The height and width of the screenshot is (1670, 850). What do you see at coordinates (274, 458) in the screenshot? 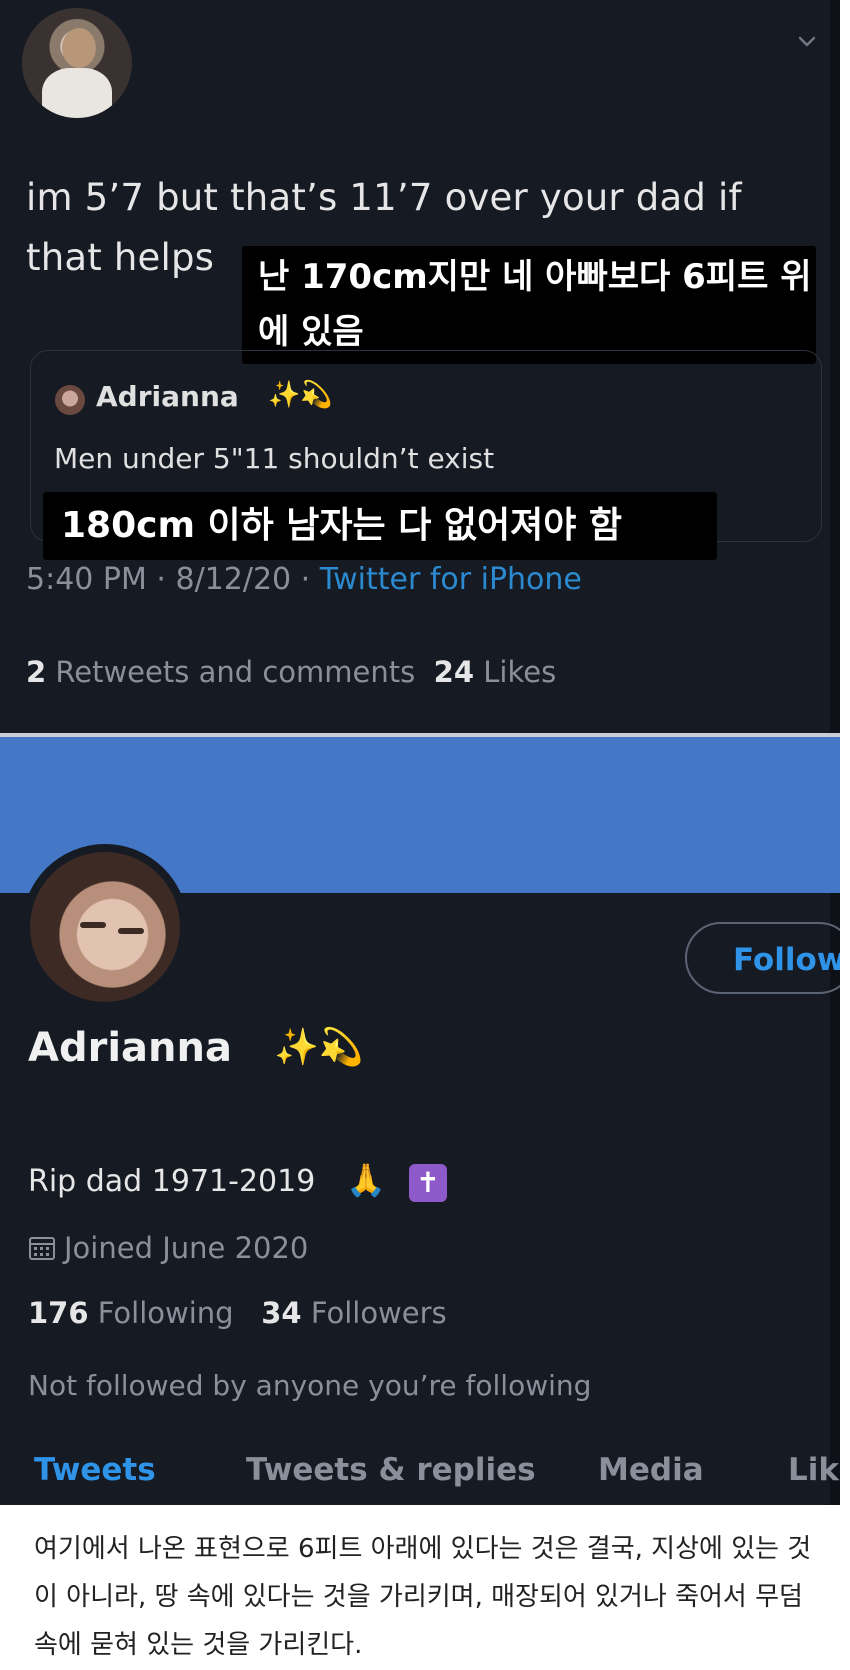
I see `quoted-tweet-text: Men under 5"11 shouldn’t exist` at bounding box center [274, 458].